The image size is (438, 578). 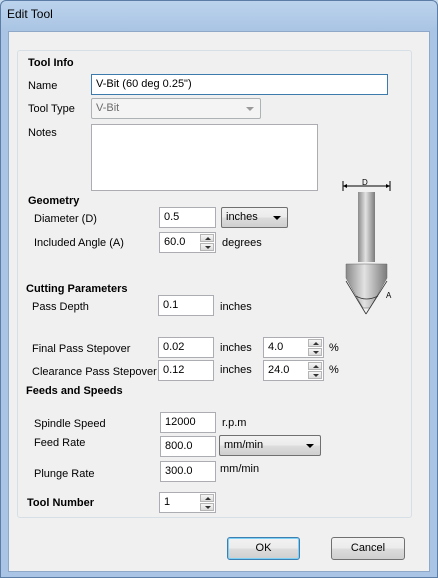 I want to click on angle-stepper: 60.0, so click(x=187, y=242).